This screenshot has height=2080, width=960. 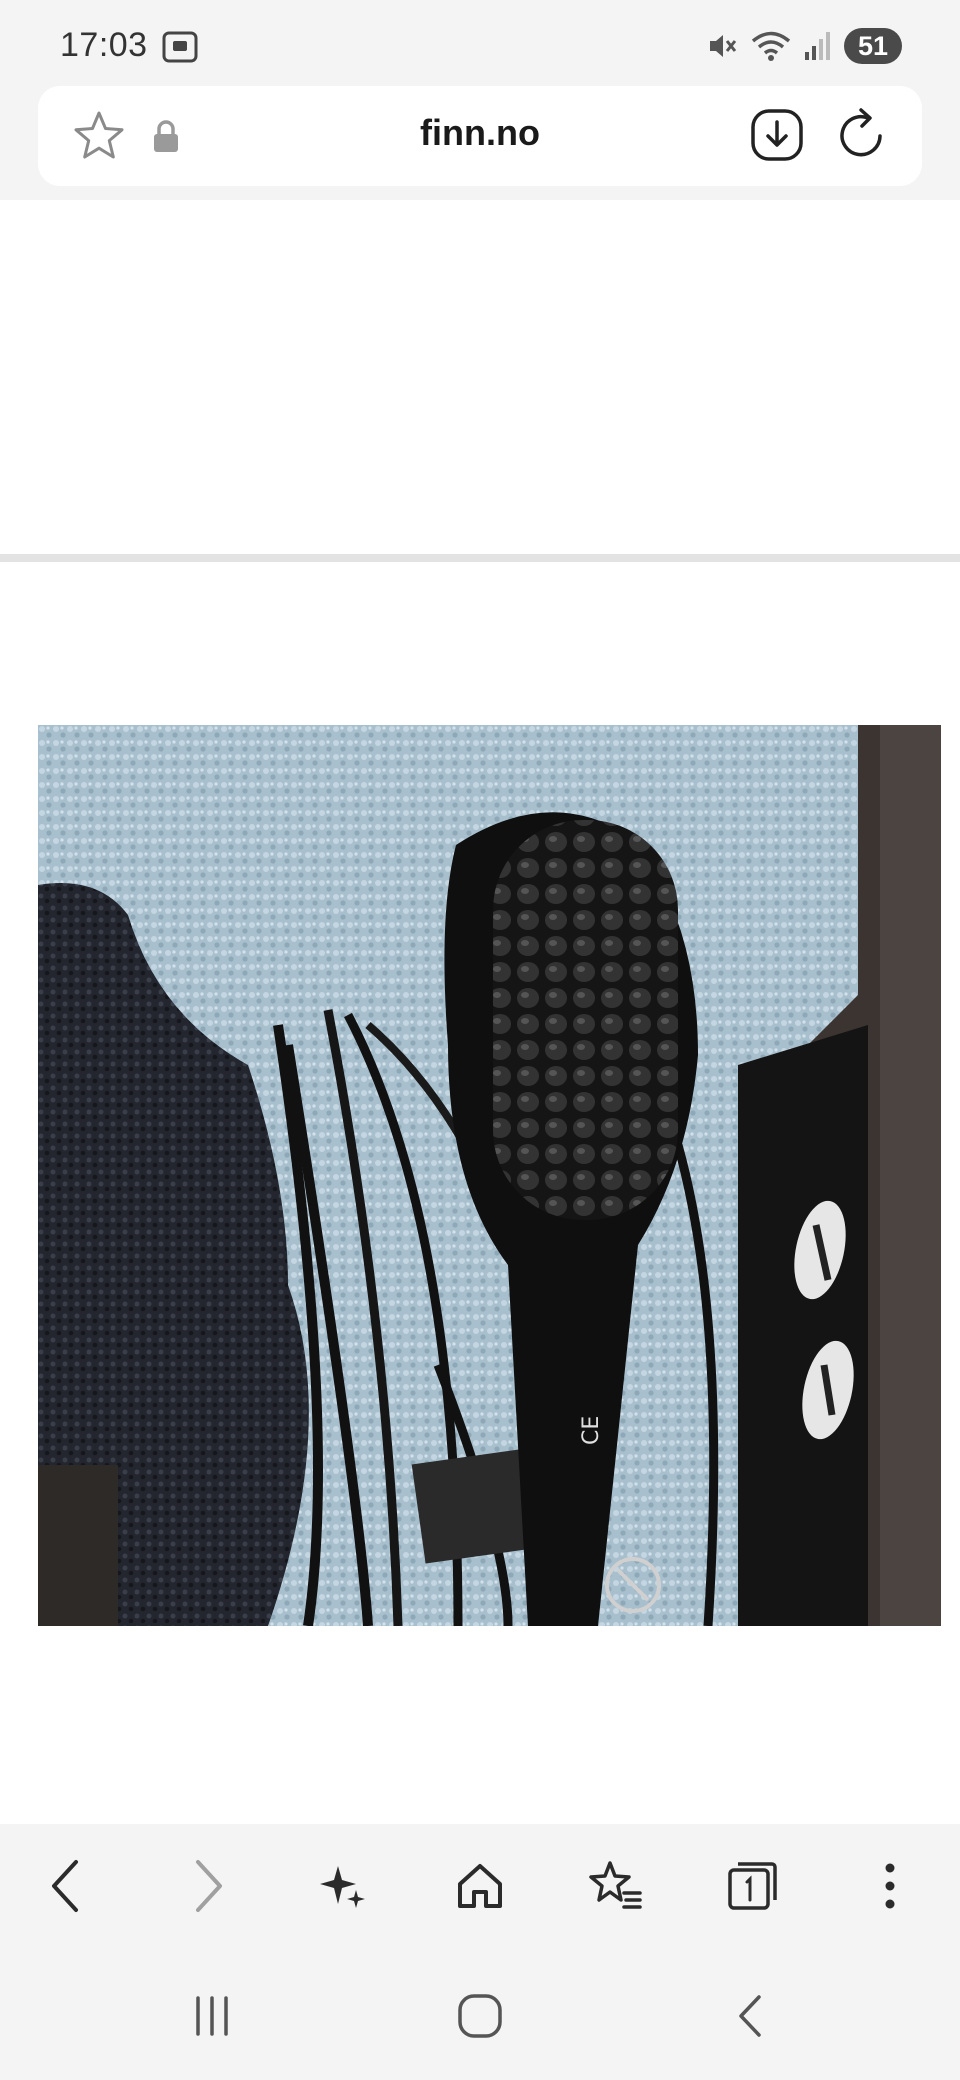 I want to click on system-home-button, so click(x=480, y=2016).